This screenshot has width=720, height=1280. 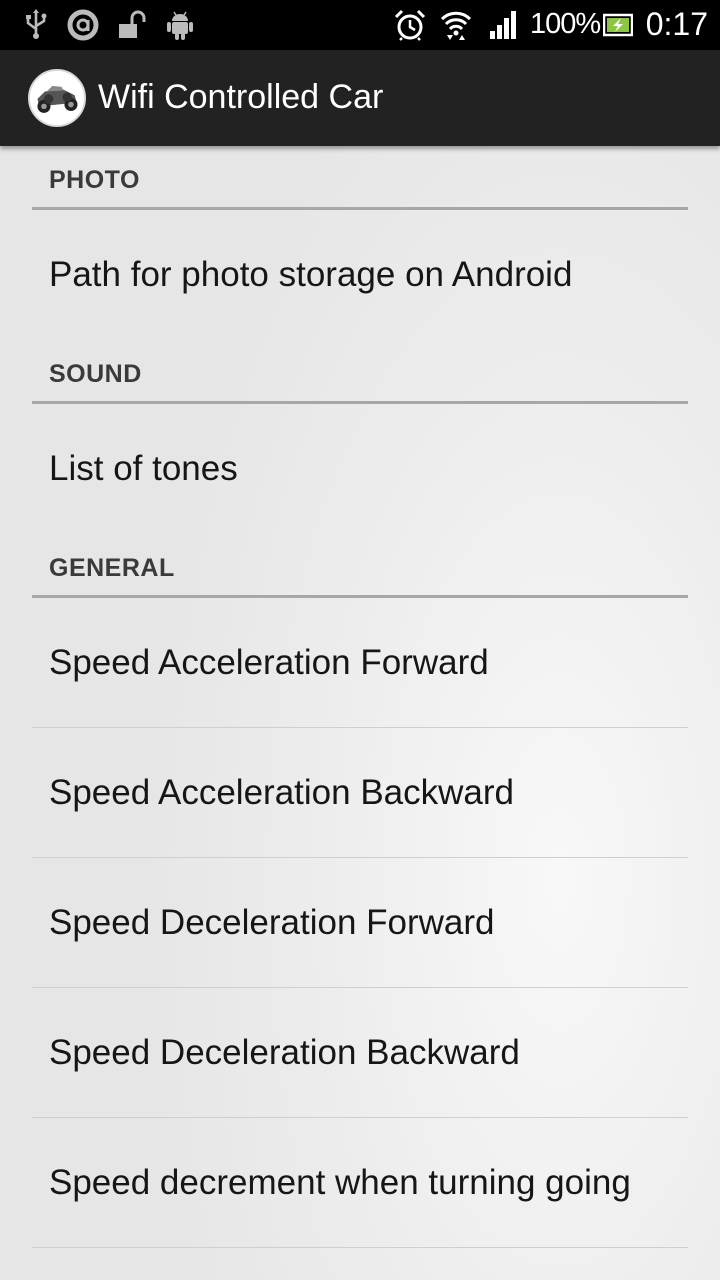 What do you see at coordinates (360, 469) in the screenshot?
I see `pref-list-of-tones: List of tones` at bounding box center [360, 469].